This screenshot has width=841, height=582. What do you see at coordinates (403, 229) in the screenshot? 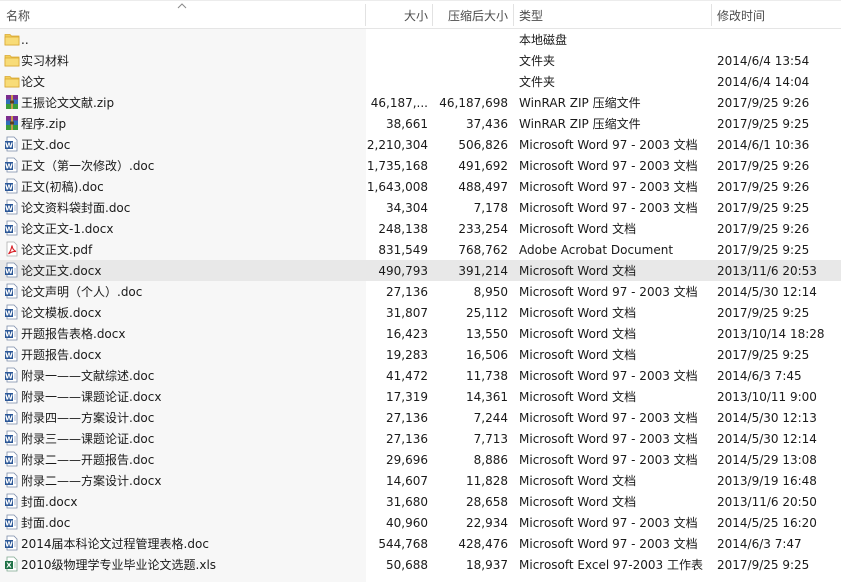
I see `file-size: 248,138` at bounding box center [403, 229].